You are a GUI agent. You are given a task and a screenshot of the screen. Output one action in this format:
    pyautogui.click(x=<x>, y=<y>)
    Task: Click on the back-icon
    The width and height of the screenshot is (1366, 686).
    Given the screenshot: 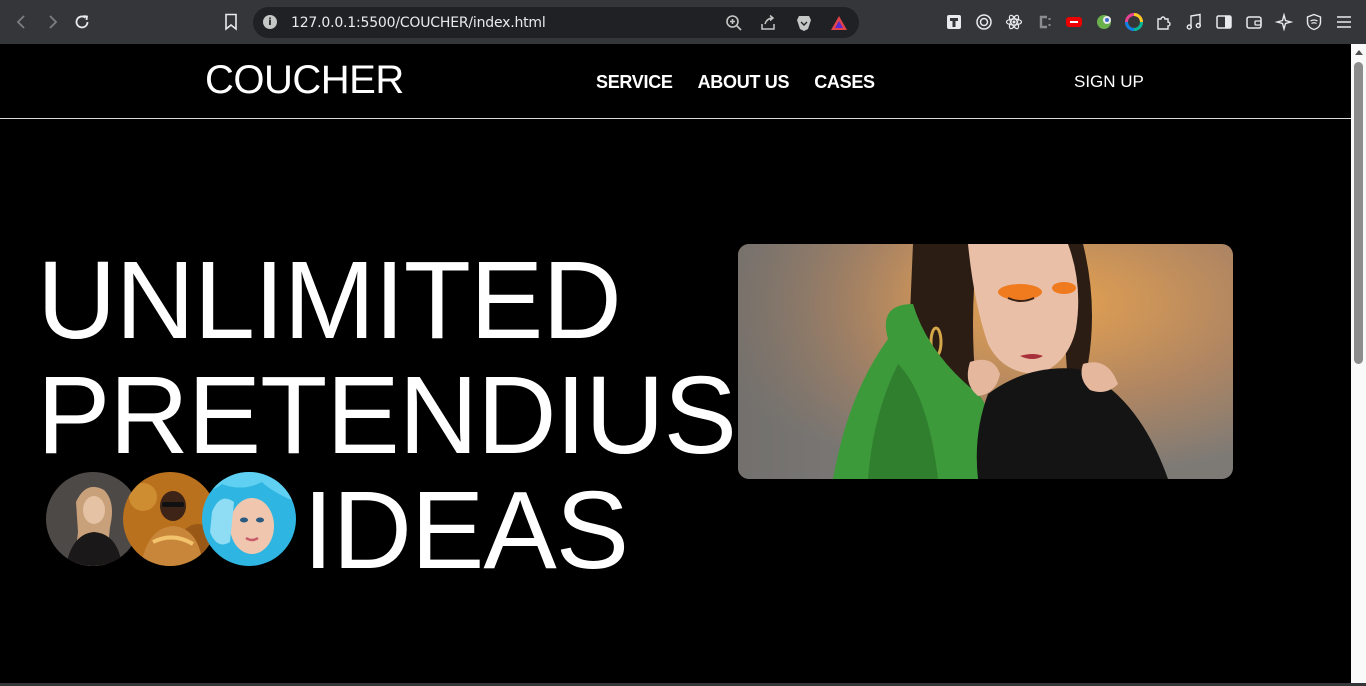 What is the action you would take?
    pyautogui.click(x=22, y=22)
    